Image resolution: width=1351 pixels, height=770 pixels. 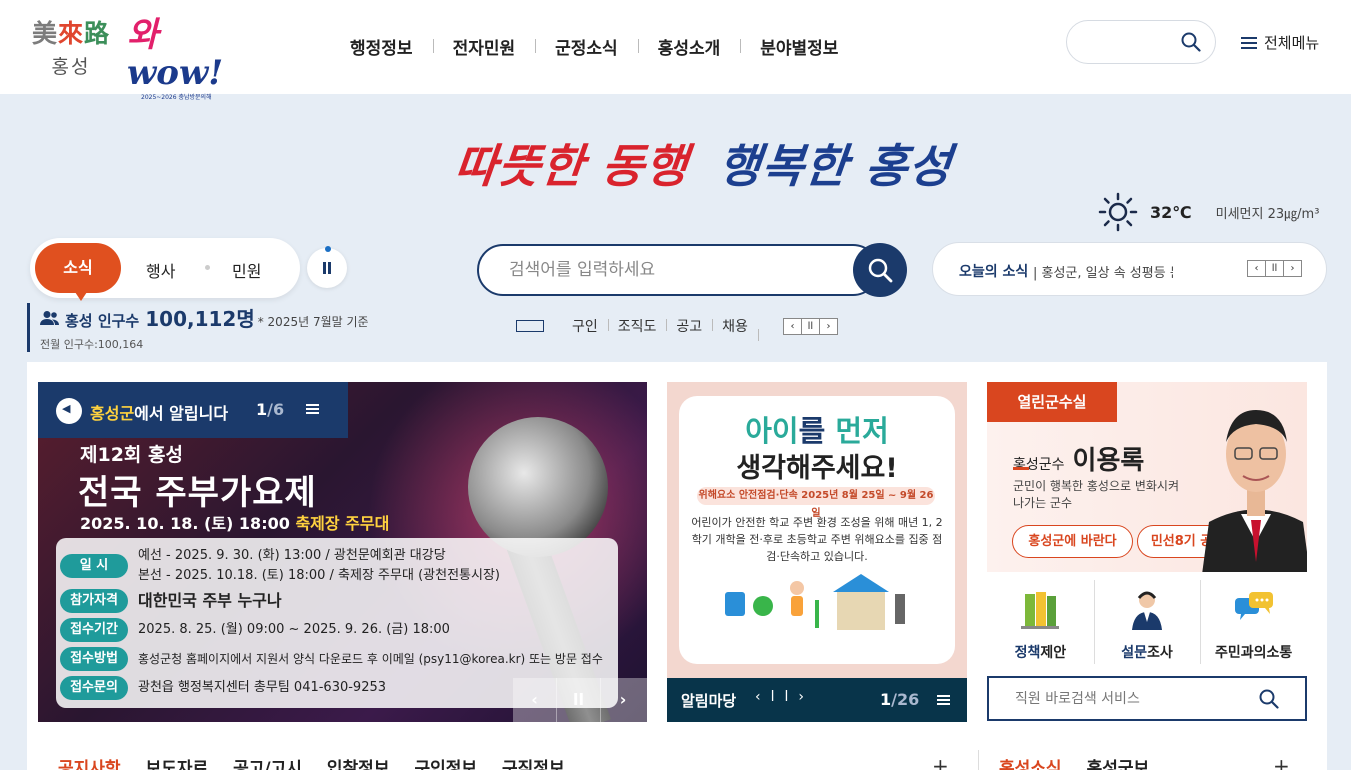 I want to click on nav-by-field: 분야별정보, so click(x=799, y=46).